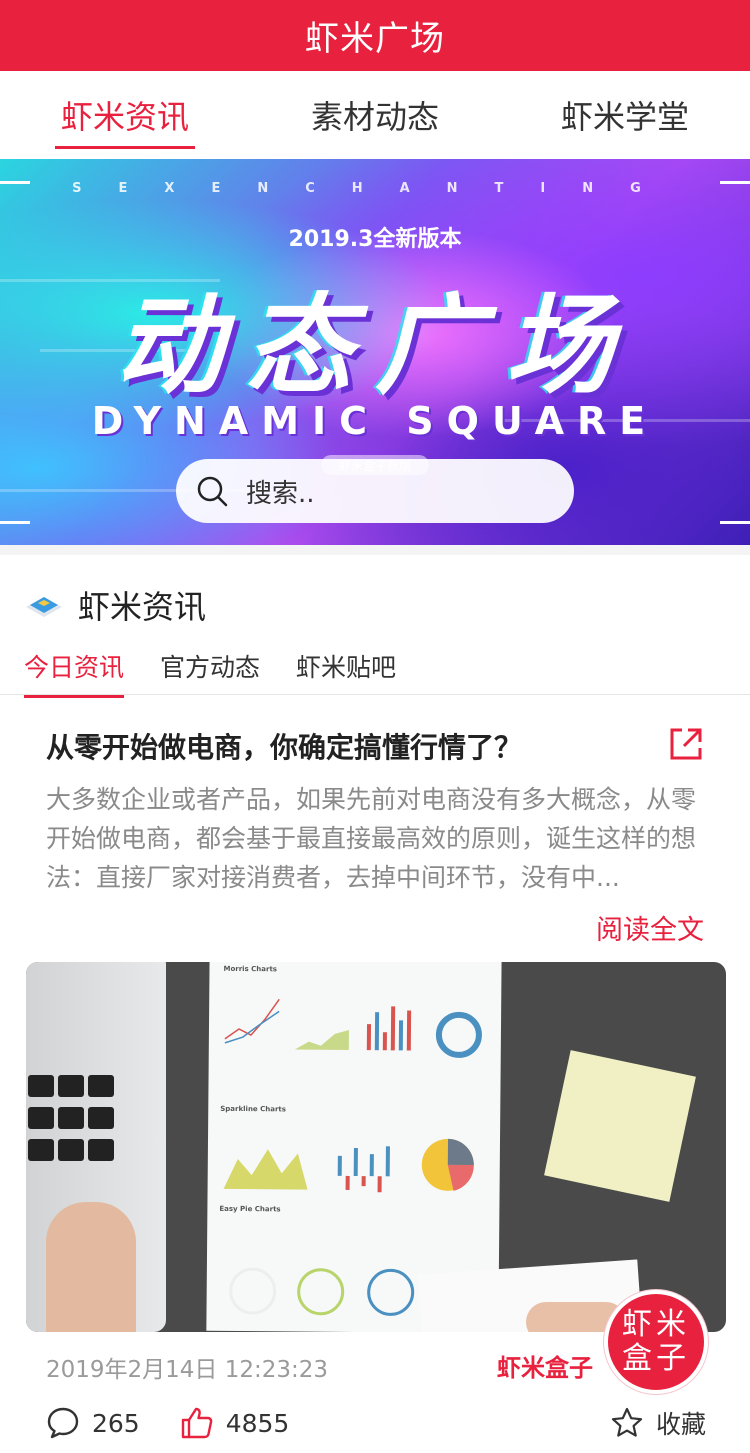  What do you see at coordinates (376, 1423) in the screenshot?
I see `action-bar: 265 4855 收藏` at bounding box center [376, 1423].